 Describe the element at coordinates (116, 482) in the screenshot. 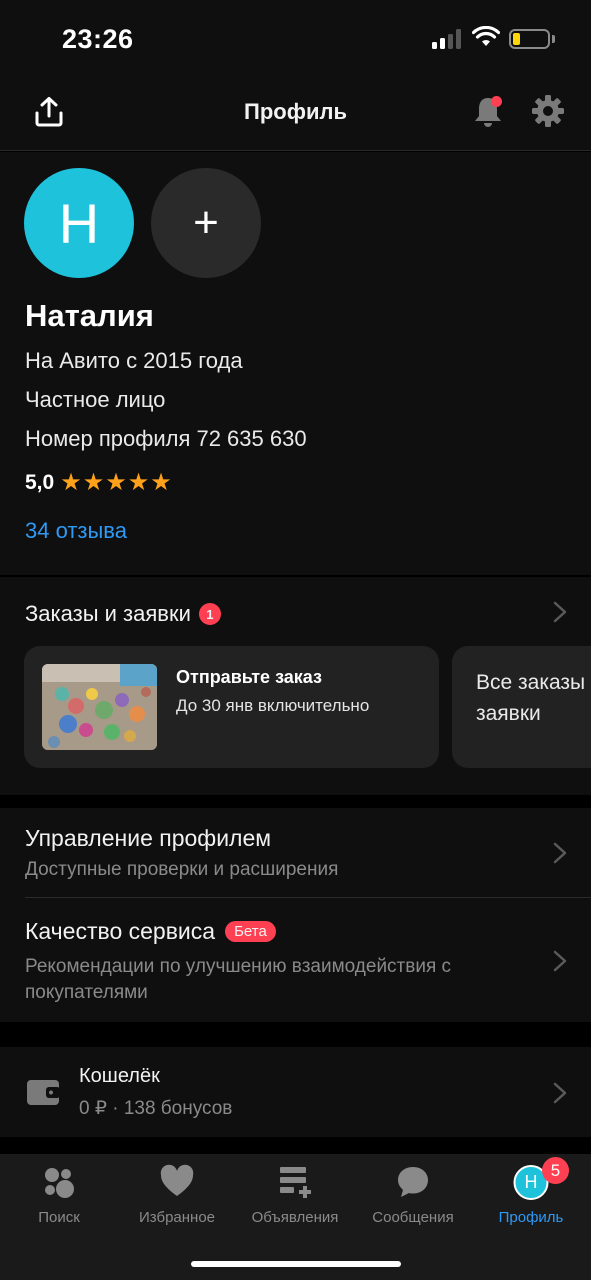

I see `rating-stars-icon: ★★★★★` at that location.